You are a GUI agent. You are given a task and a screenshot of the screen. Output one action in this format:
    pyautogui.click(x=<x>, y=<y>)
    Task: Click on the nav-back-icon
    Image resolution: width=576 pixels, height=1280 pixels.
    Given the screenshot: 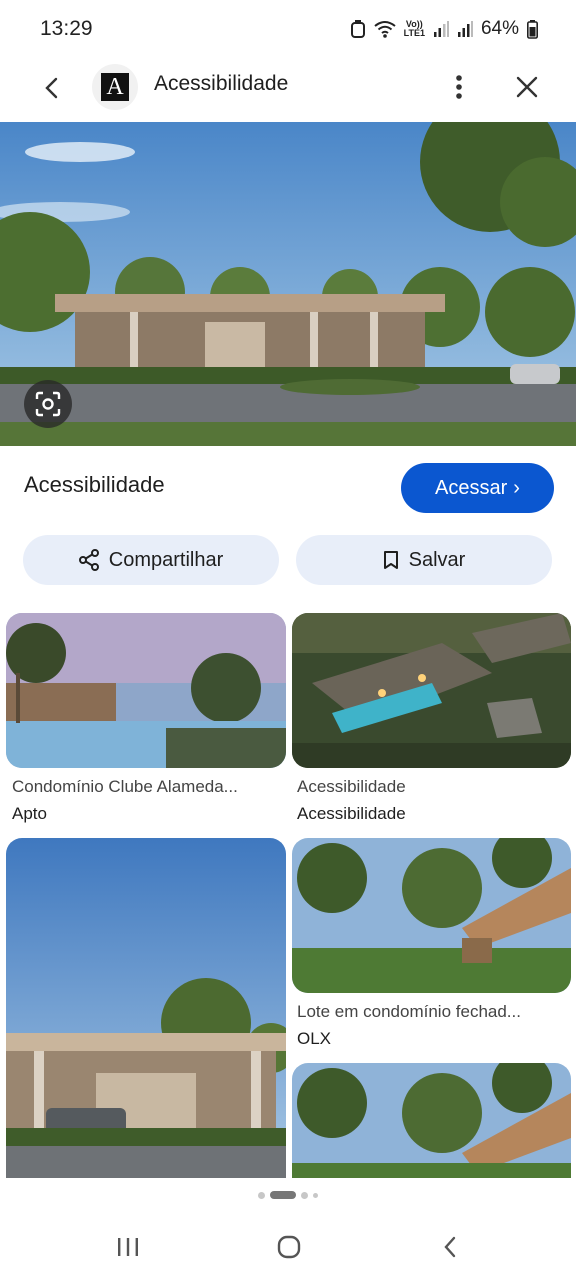 What is the action you would take?
    pyautogui.click(x=450, y=1247)
    